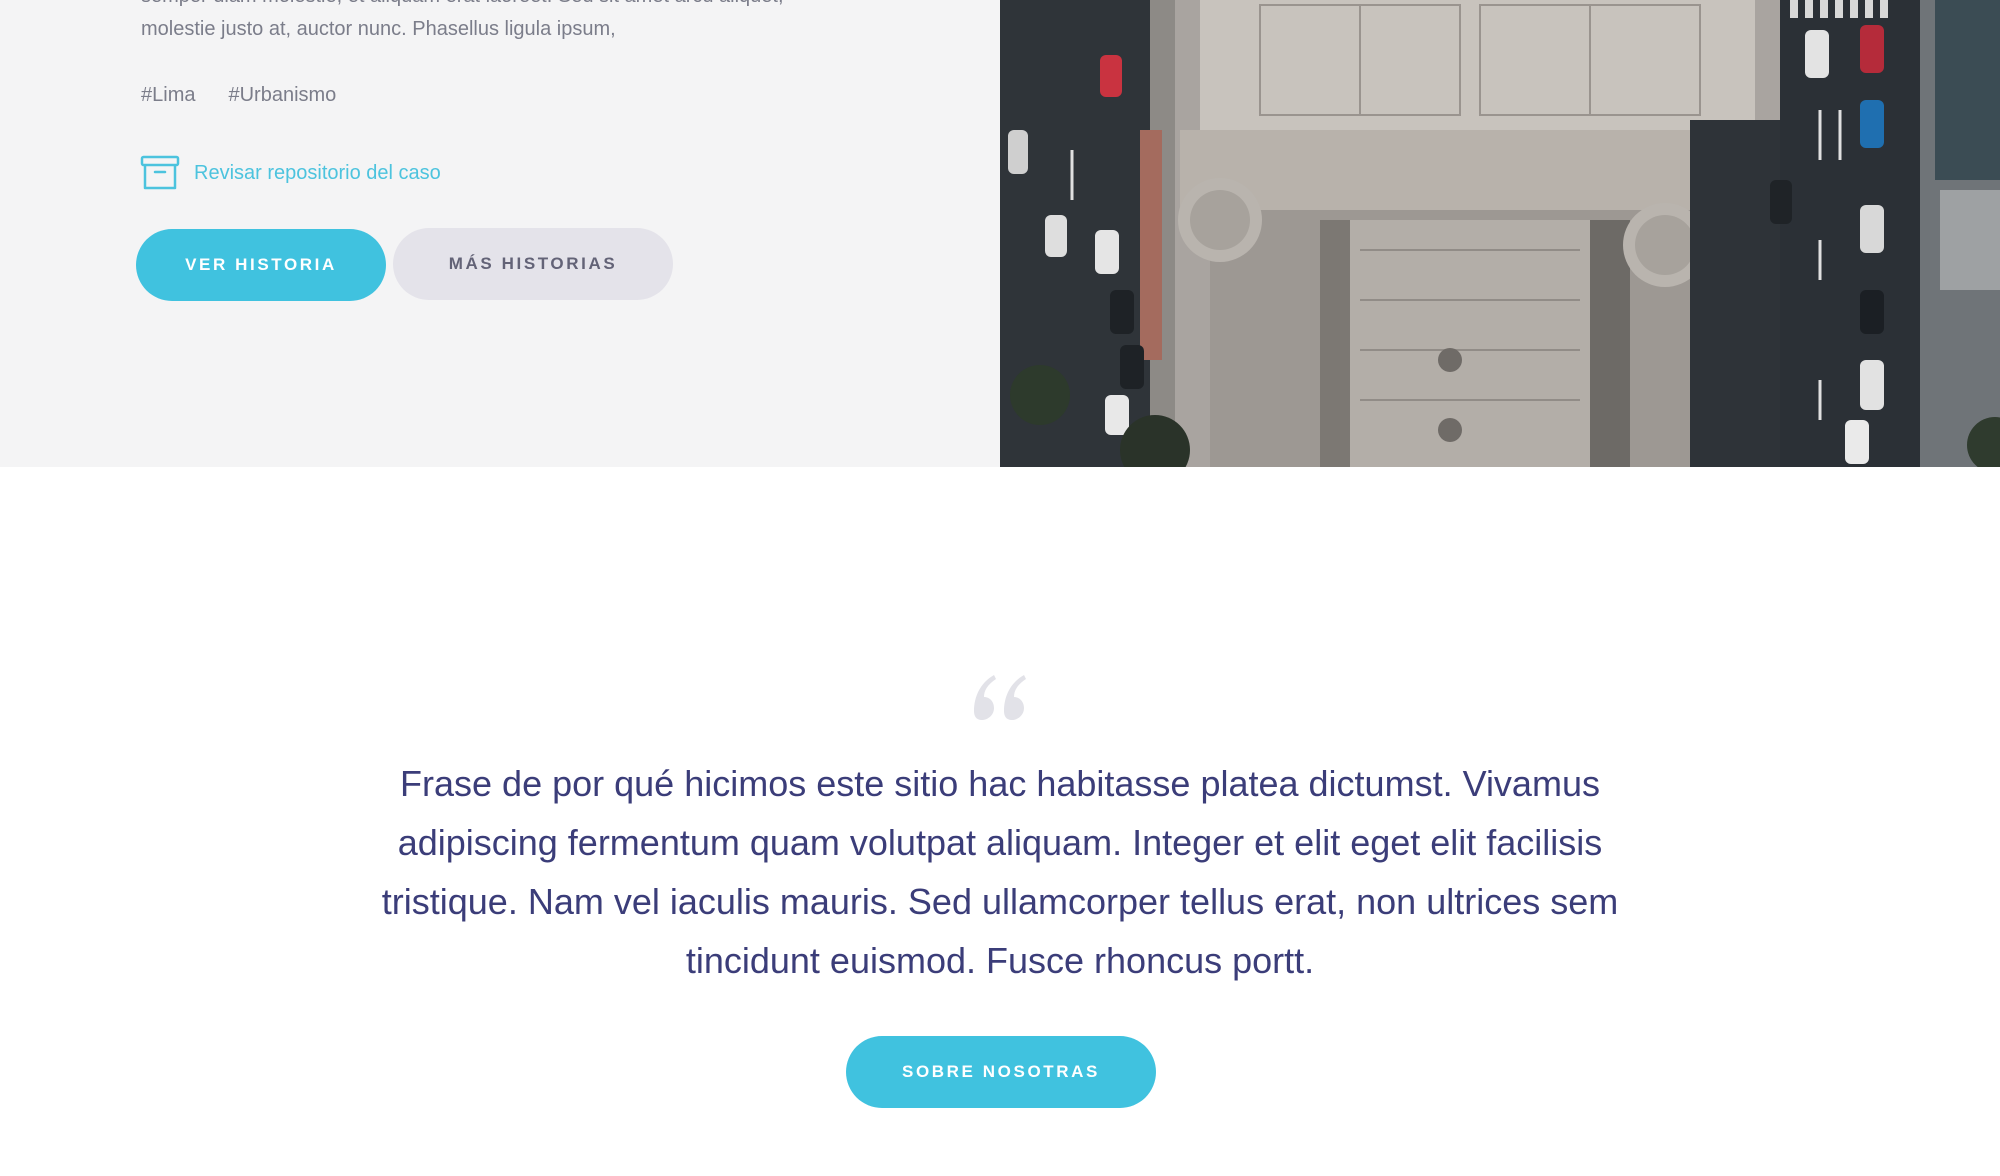  Describe the element at coordinates (533, 264) in the screenshot. I see `more-stories-button: MÁS HISTORIAS` at that location.